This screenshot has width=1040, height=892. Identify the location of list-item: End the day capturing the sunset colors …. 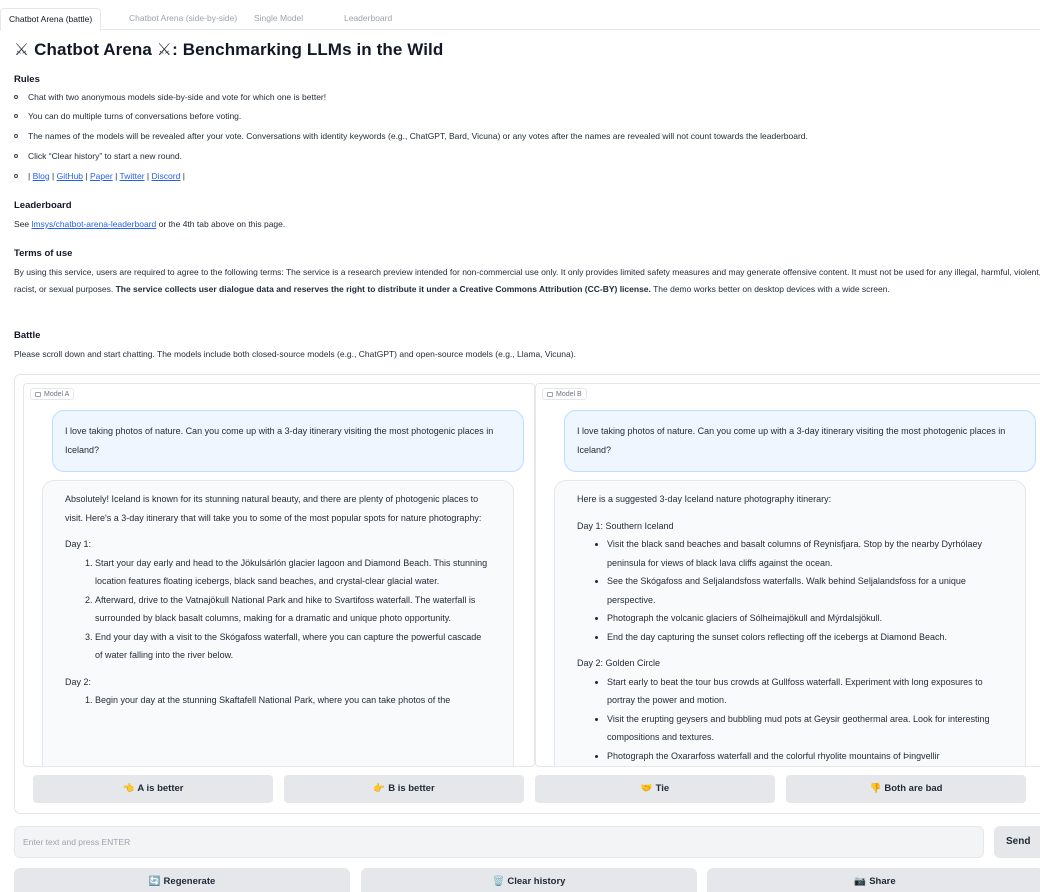
(805, 637).